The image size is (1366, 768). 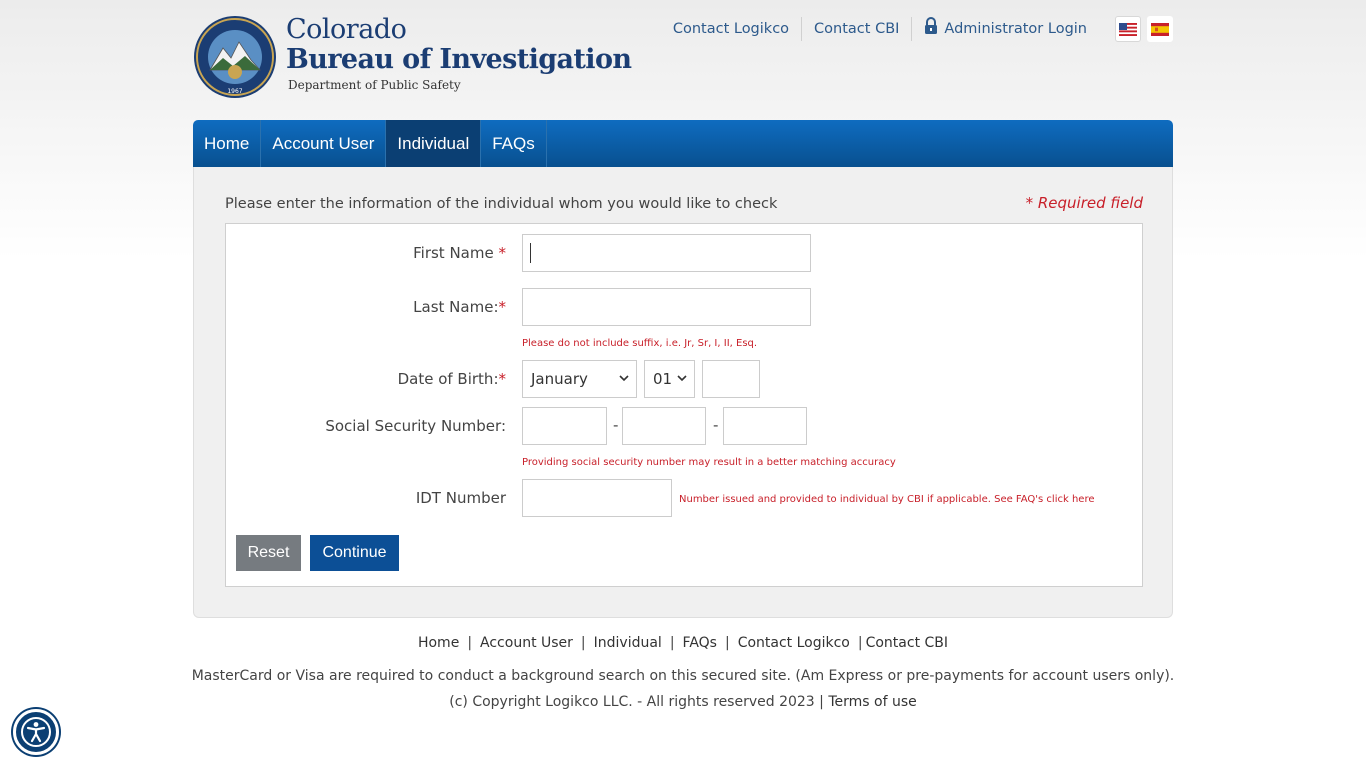 What do you see at coordinates (666, 307) in the screenshot?
I see `last-name-input` at bounding box center [666, 307].